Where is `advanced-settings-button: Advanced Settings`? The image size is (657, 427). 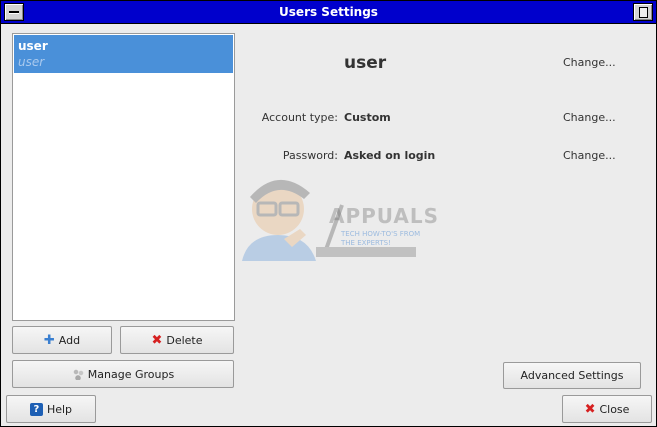
advanced-settings-button: Advanced Settings is located at coordinates (572, 375).